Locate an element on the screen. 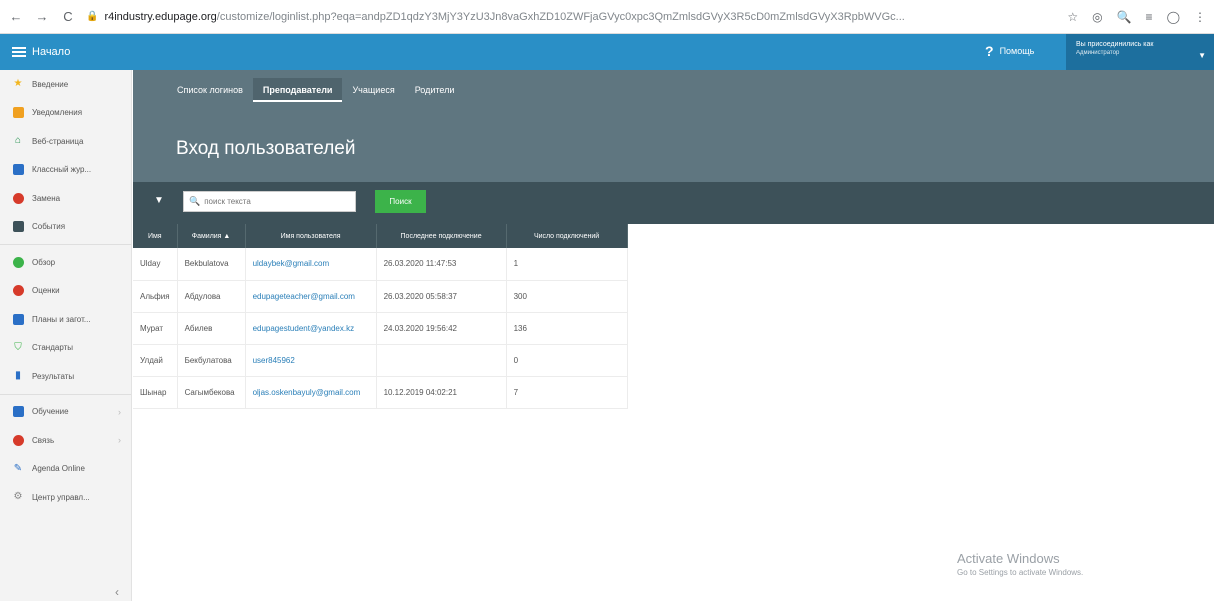 The image size is (1214, 601). help-button: ? Помощь is located at coordinates (1009, 51).